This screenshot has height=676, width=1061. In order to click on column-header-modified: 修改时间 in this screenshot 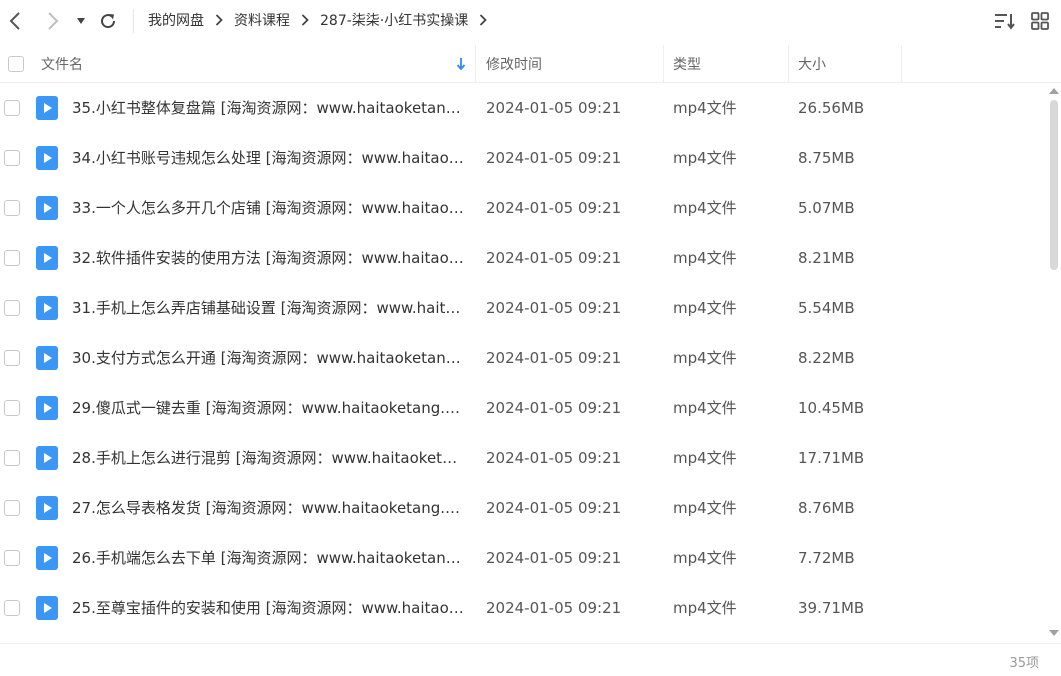, I will do `click(514, 64)`.